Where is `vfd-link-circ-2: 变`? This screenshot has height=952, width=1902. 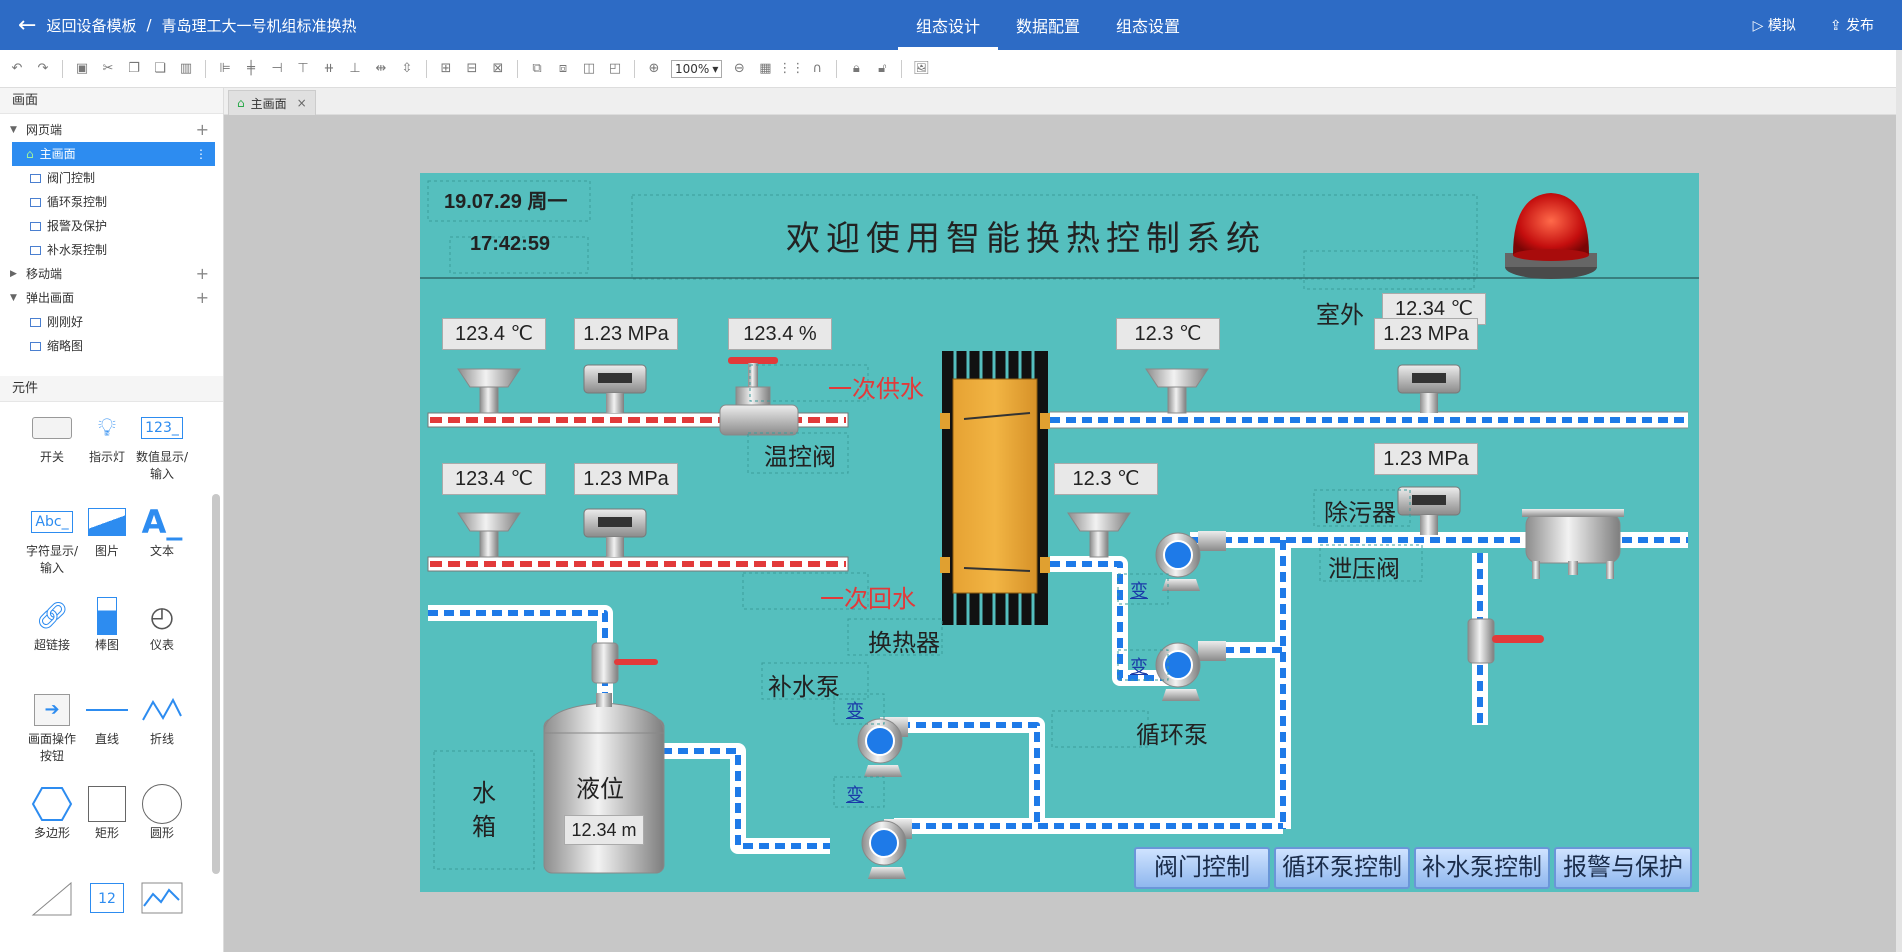 vfd-link-circ-2: 变 is located at coordinates (1139, 666).